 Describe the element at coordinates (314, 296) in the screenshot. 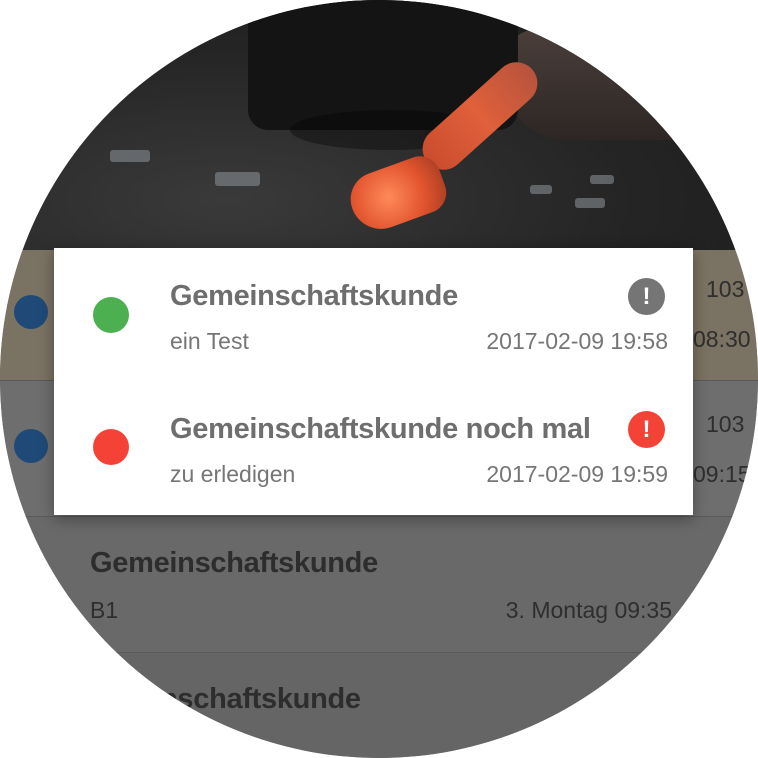

I see `item-title: Gemeinschaftskunde` at that location.